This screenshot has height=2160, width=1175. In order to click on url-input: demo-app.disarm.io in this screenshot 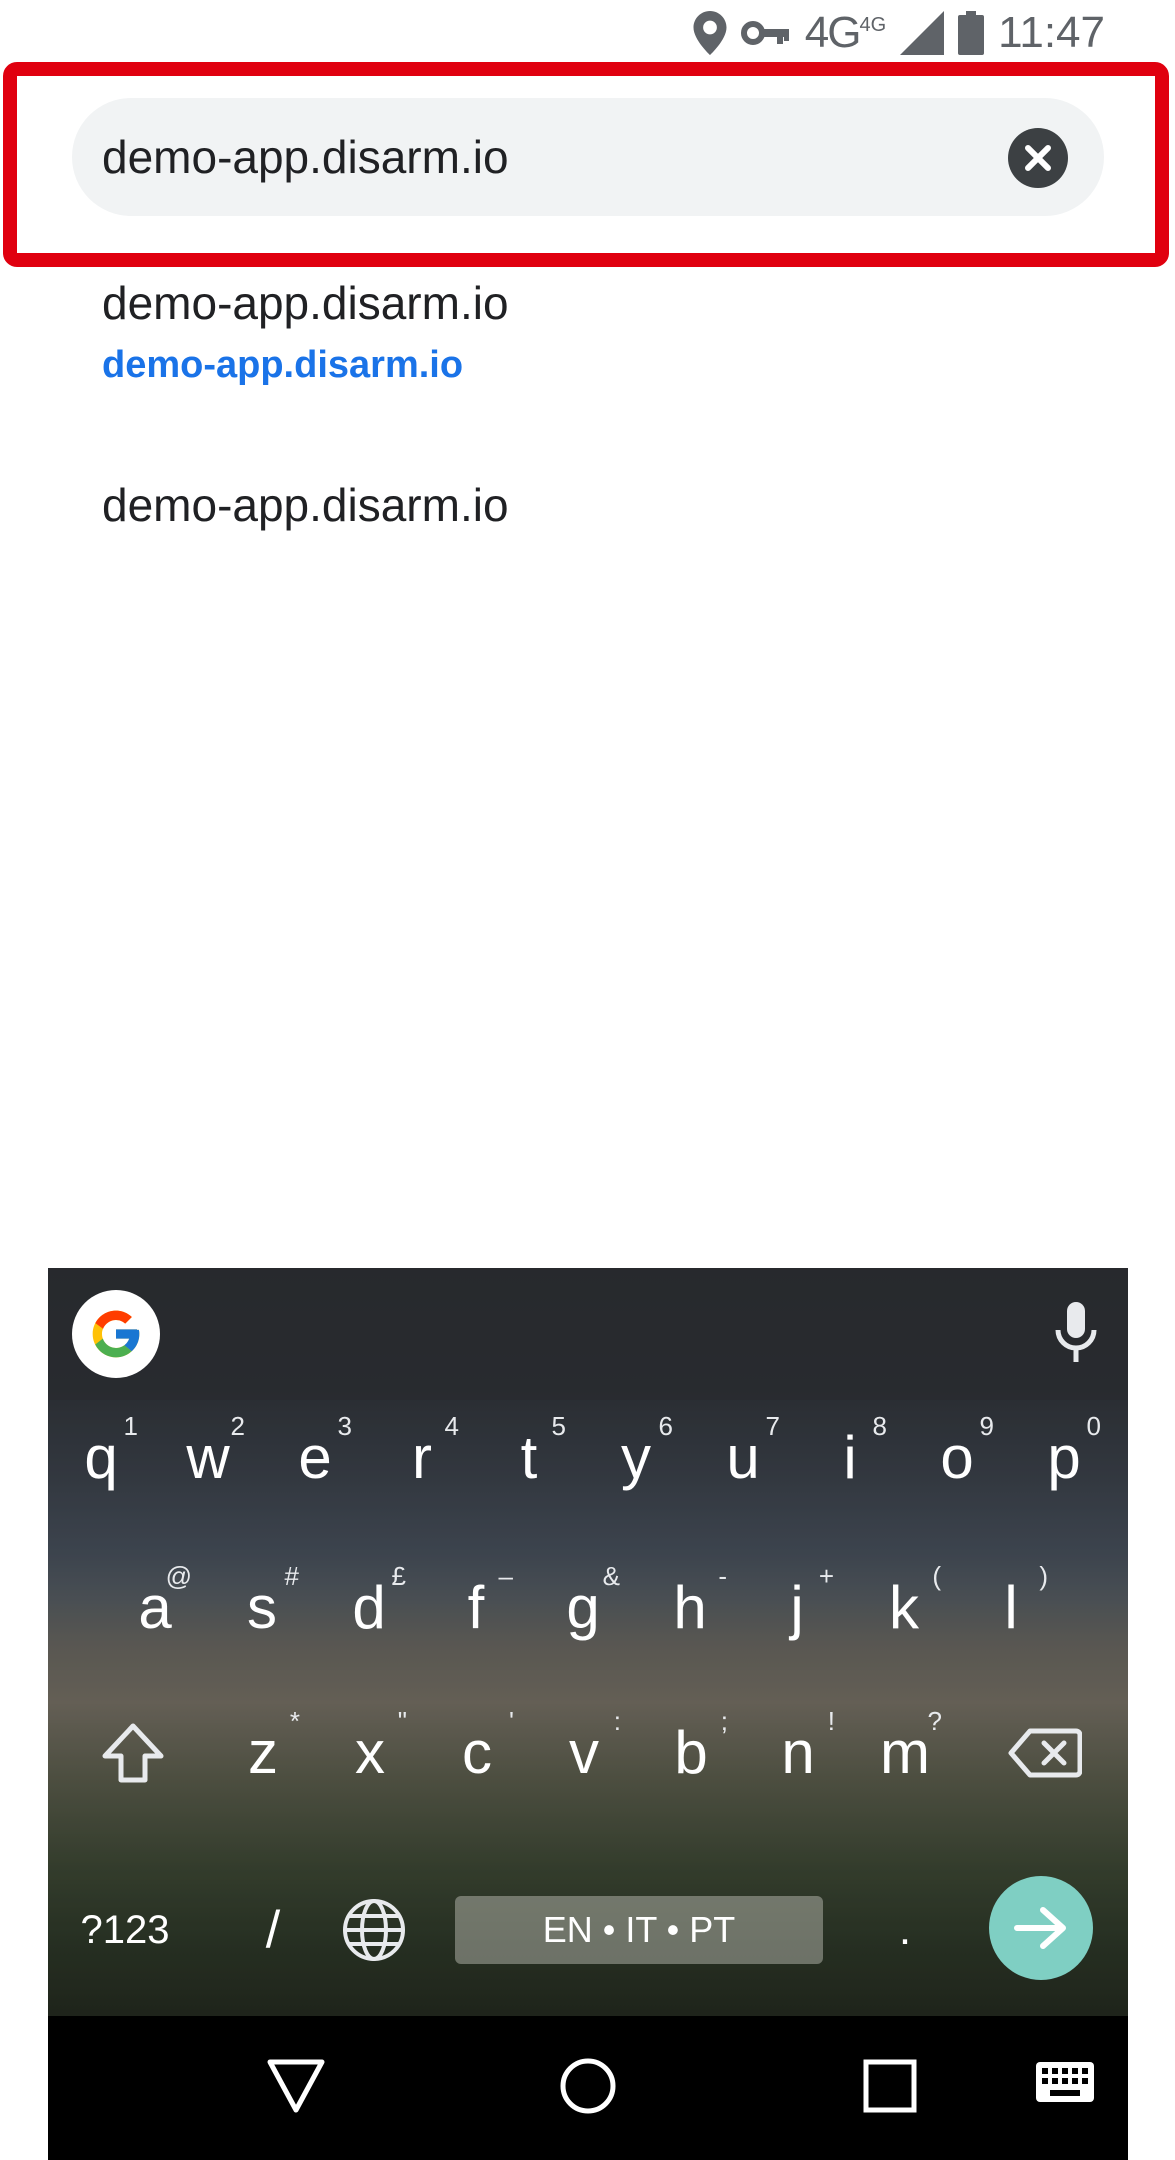, I will do `click(305, 157)`.